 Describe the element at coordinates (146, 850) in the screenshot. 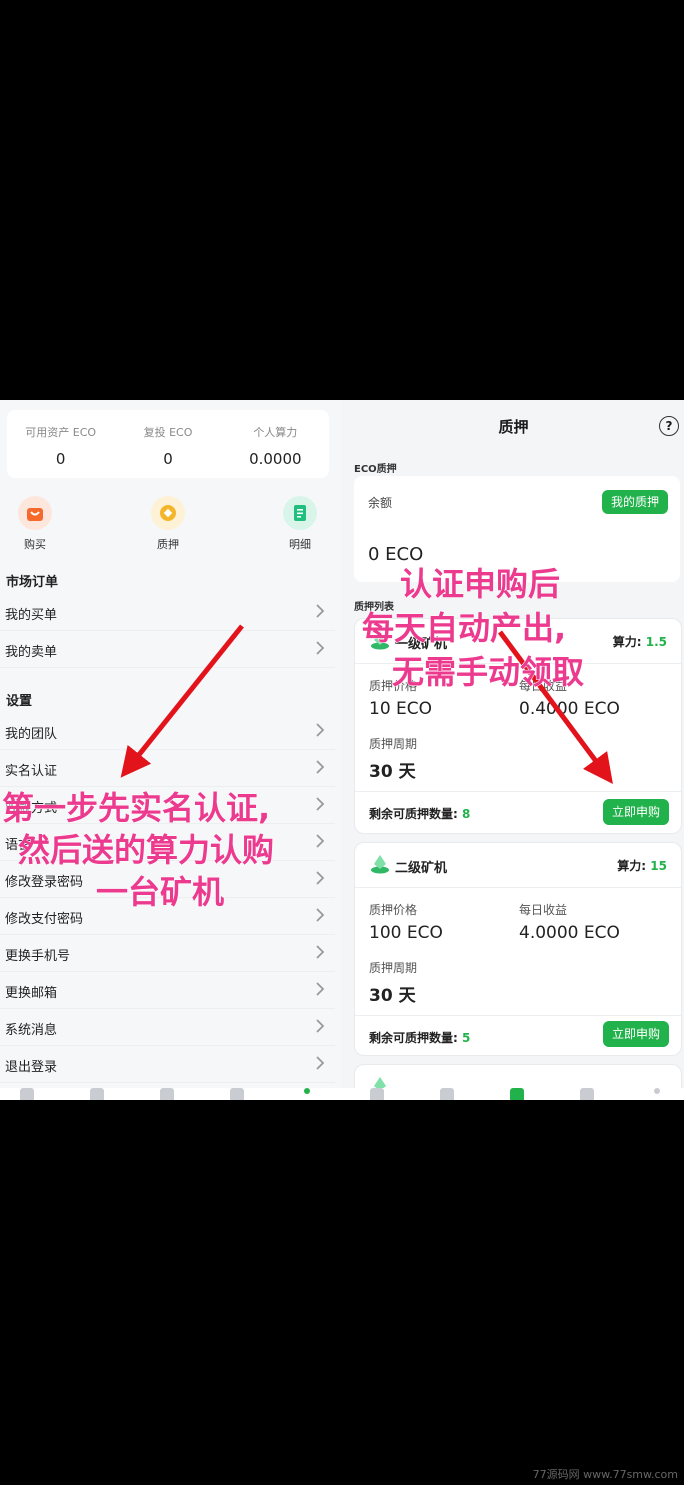

I see `annotation-line: 然后送的算力认购` at that location.